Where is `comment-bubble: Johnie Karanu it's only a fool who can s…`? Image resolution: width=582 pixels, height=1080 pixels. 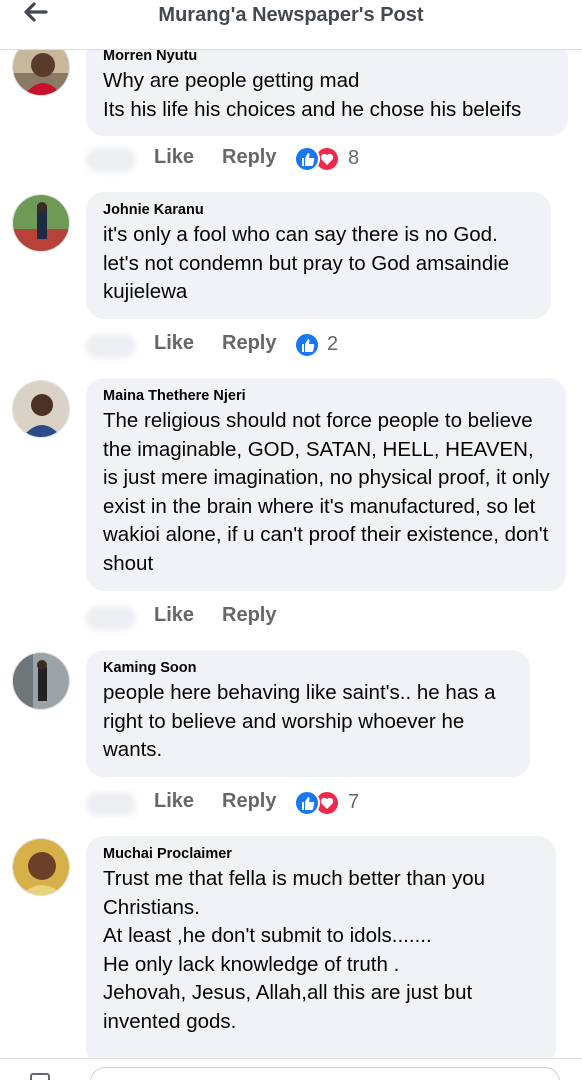
comment-bubble: Johnie Karanu it's only a fool who can s… is located at coordinates (318, 255).